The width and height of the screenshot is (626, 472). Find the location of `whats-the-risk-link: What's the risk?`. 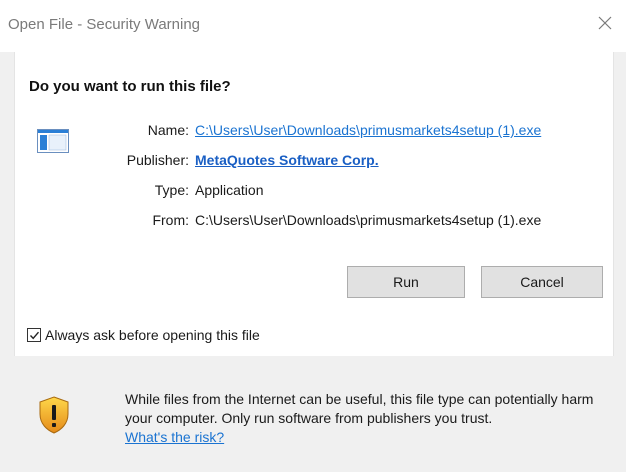

whats-the-risk-link: What's the risk? is located at coordinates (174, 437).